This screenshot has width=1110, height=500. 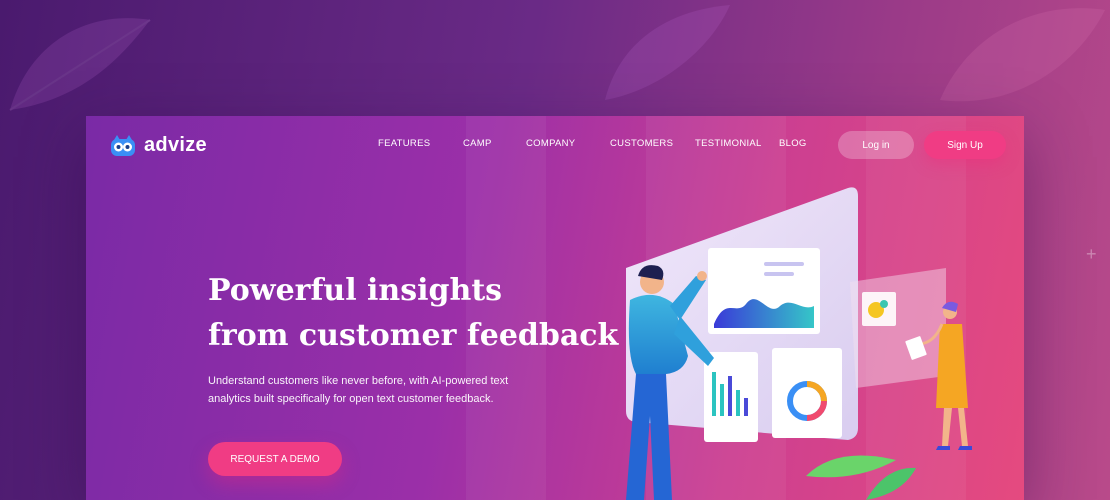 I want to click on brand-name: advize, so click(x=175, y=145).